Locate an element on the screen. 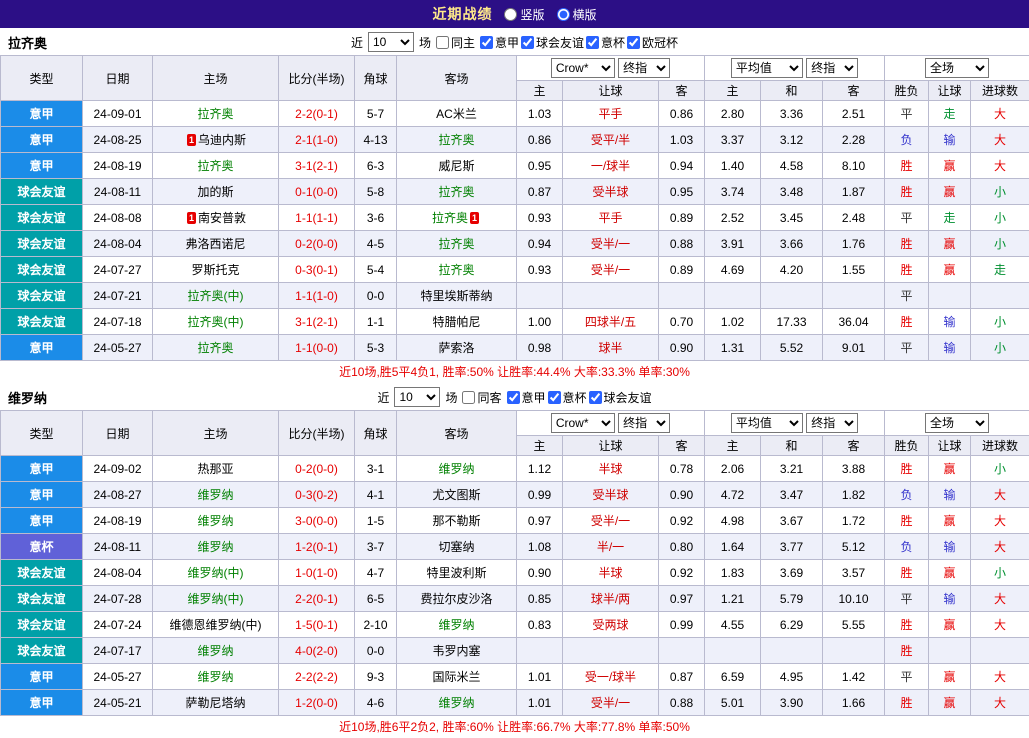  team-name-link: 维德恩维罗纳(中) is located at coordinates (216, 625).